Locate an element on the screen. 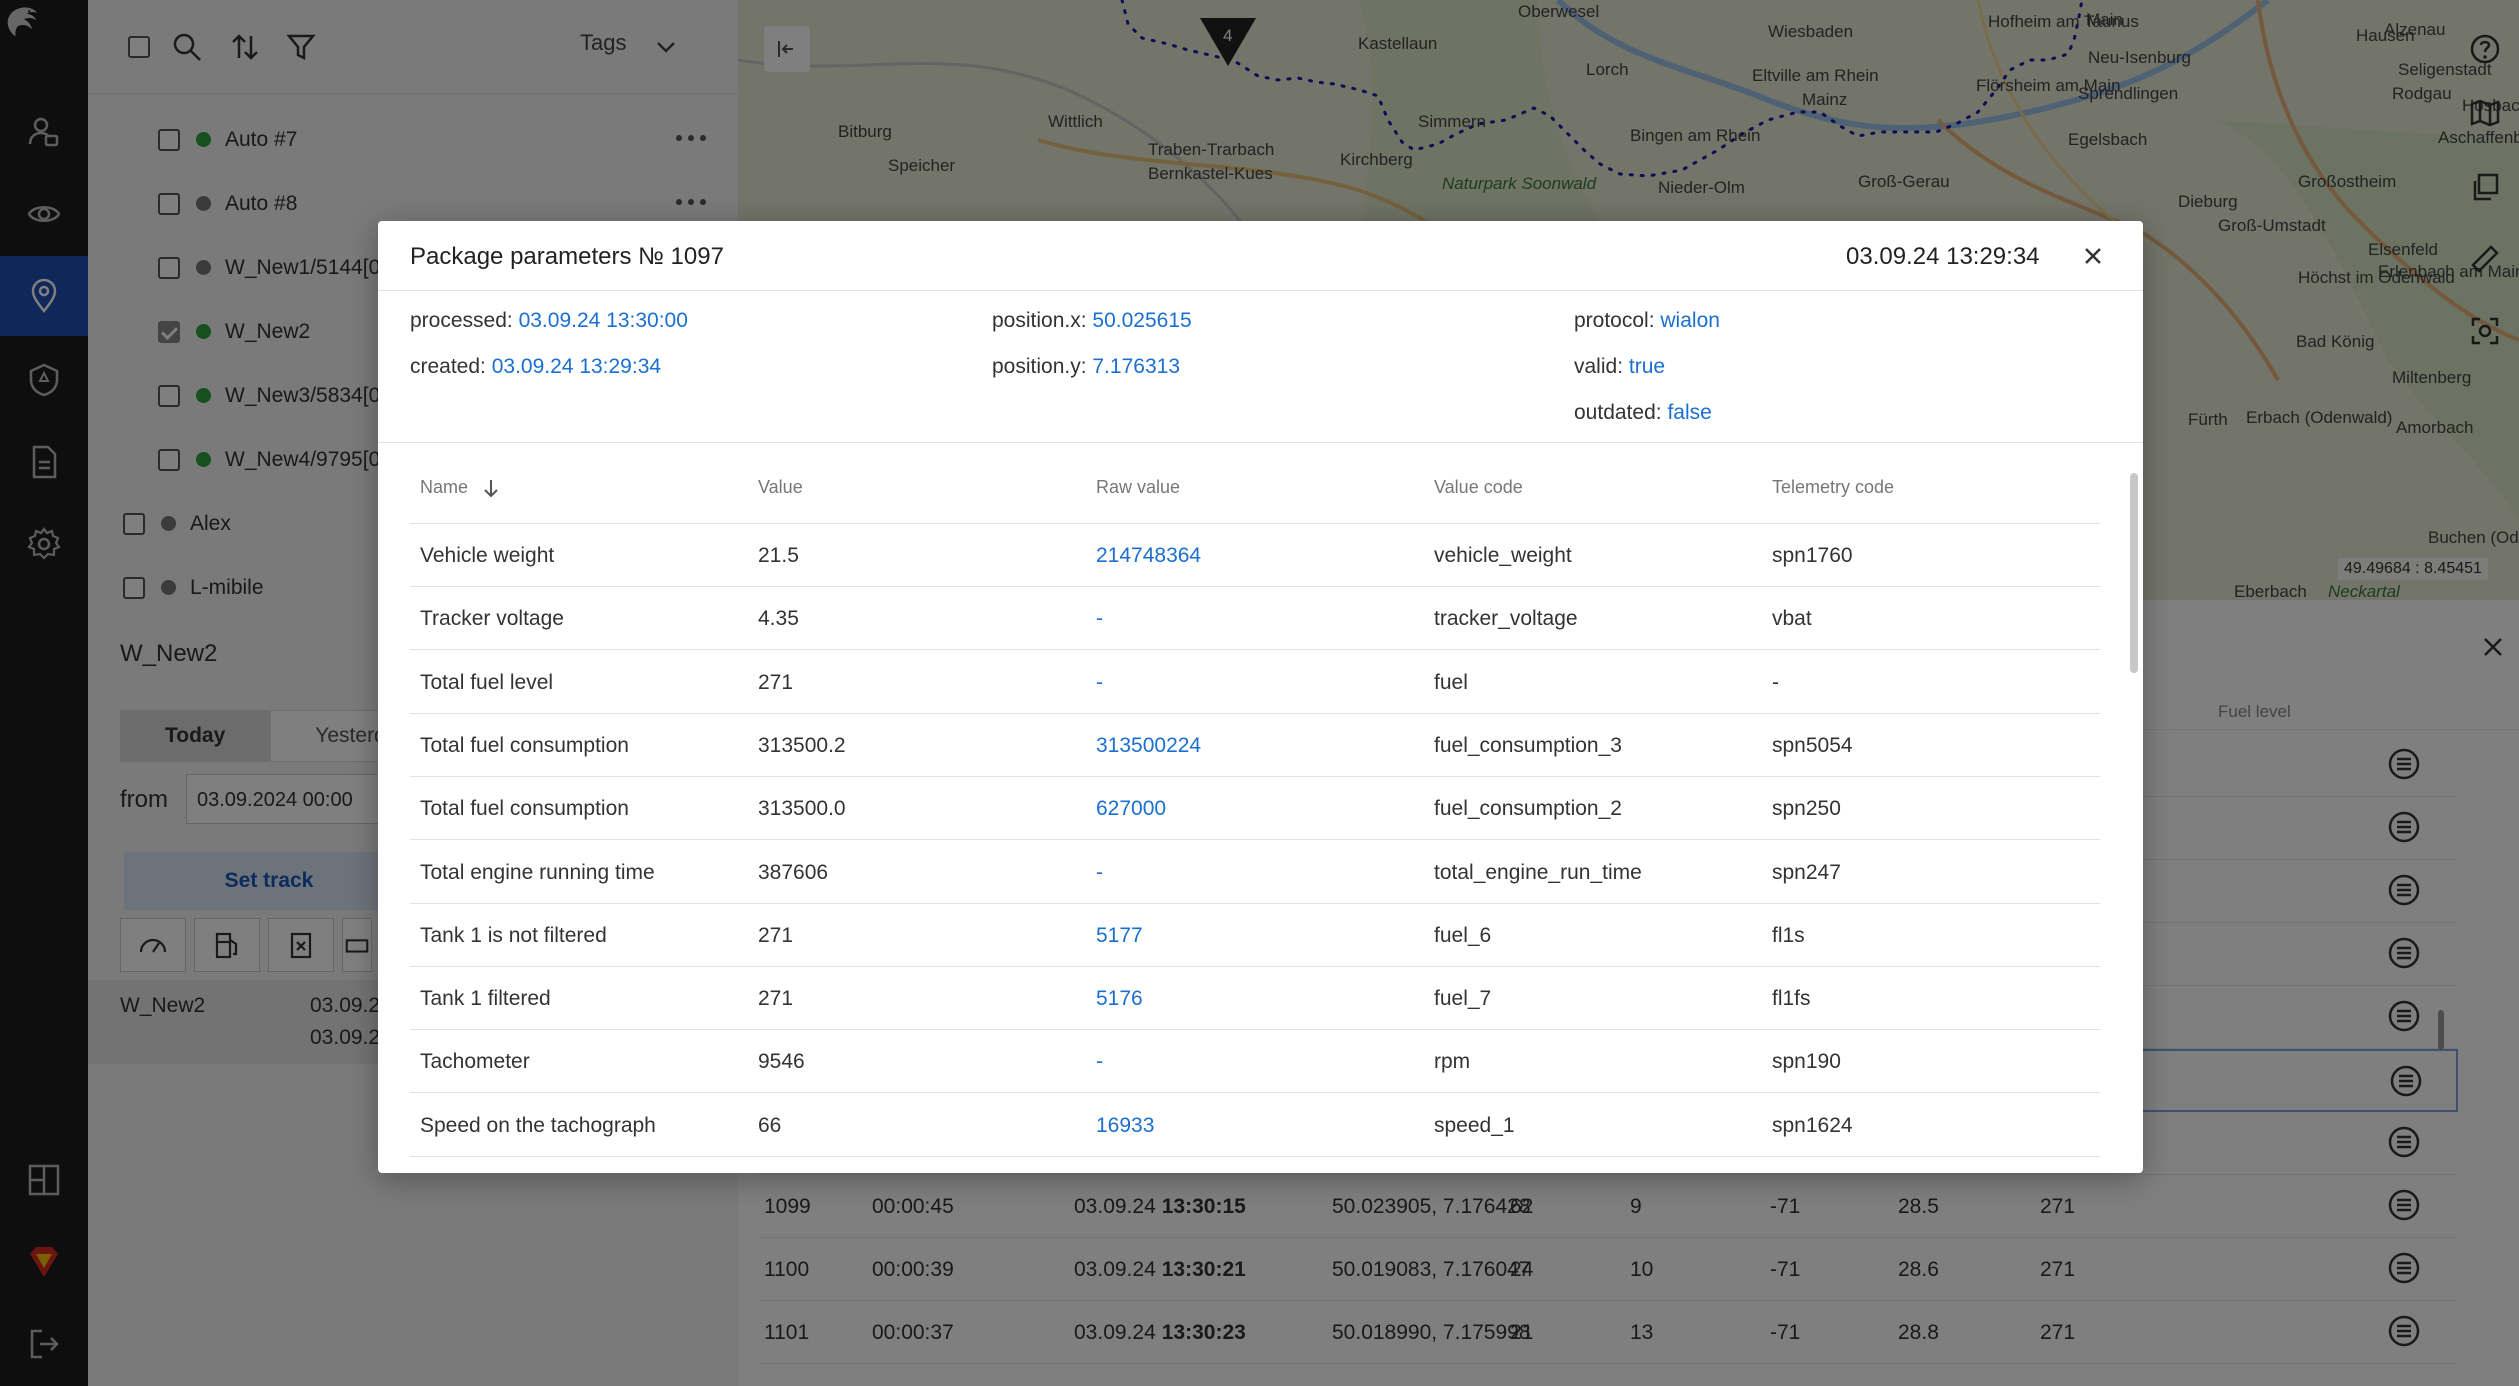 This screenshot has height=1386, width=2519. created-value: 03.09.24 13:29:34 is located at coordinates (576, 366).